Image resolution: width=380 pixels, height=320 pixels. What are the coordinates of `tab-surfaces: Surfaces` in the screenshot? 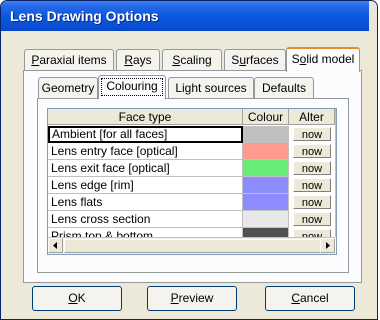 It's located at (255, 59).